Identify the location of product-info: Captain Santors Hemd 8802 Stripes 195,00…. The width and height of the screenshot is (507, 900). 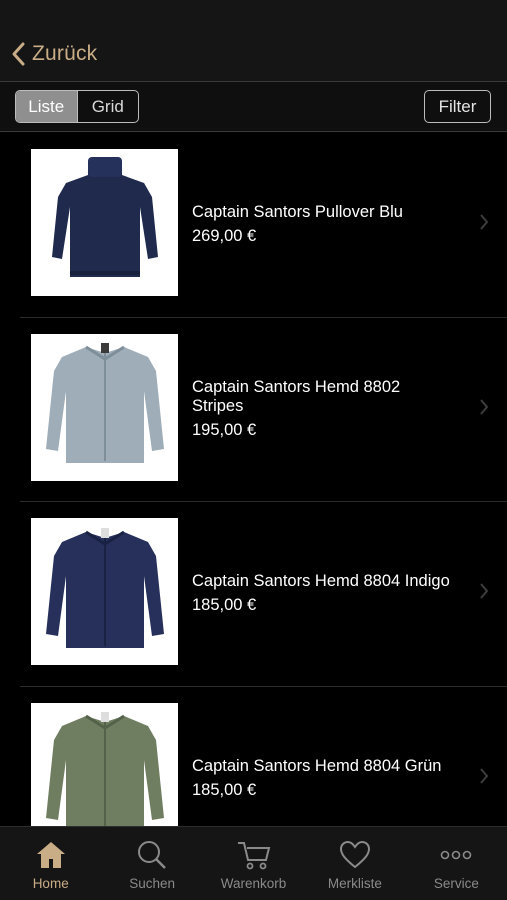
(322, 410).